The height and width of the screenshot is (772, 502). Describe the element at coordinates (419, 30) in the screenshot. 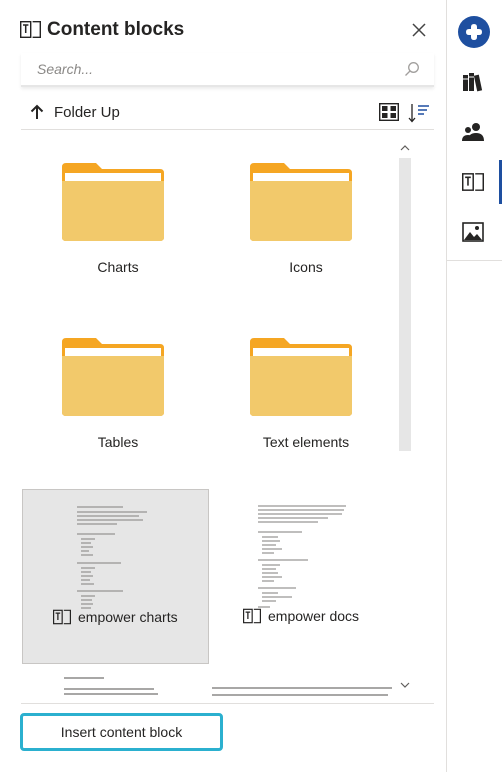

I see `close-icon` at that location.